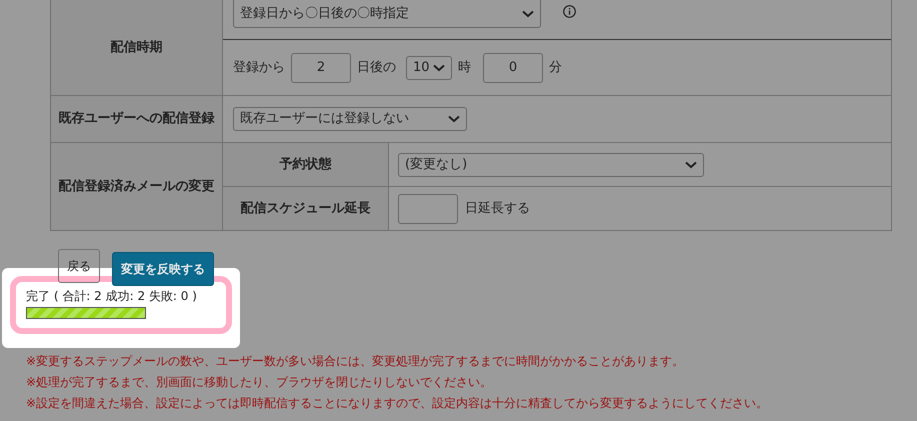 The image size is (917, 421). Describe the element at coordinates (112, 296) in the screenshot. I see `status-text: 完了 ( 合計: 2 成功: 2 失敗: 0 )` at that location.